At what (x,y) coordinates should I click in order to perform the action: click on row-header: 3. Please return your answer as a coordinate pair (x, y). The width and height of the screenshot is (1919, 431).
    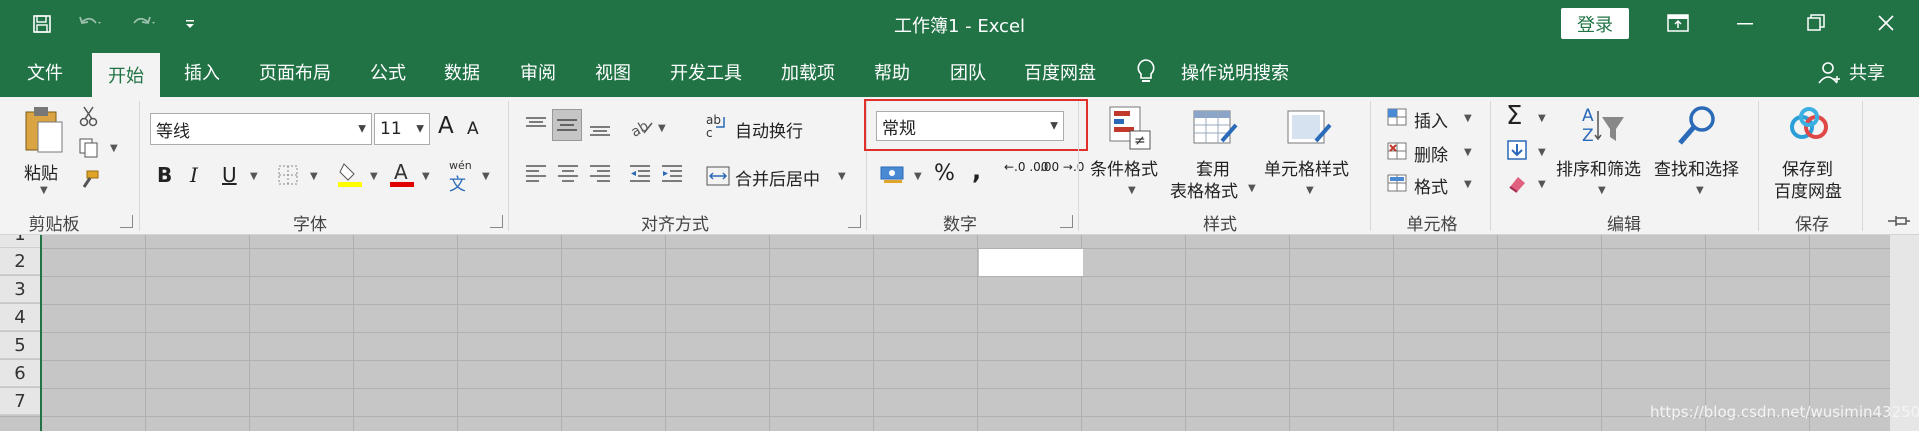
    Looking at the image, I should click on (20, 289).